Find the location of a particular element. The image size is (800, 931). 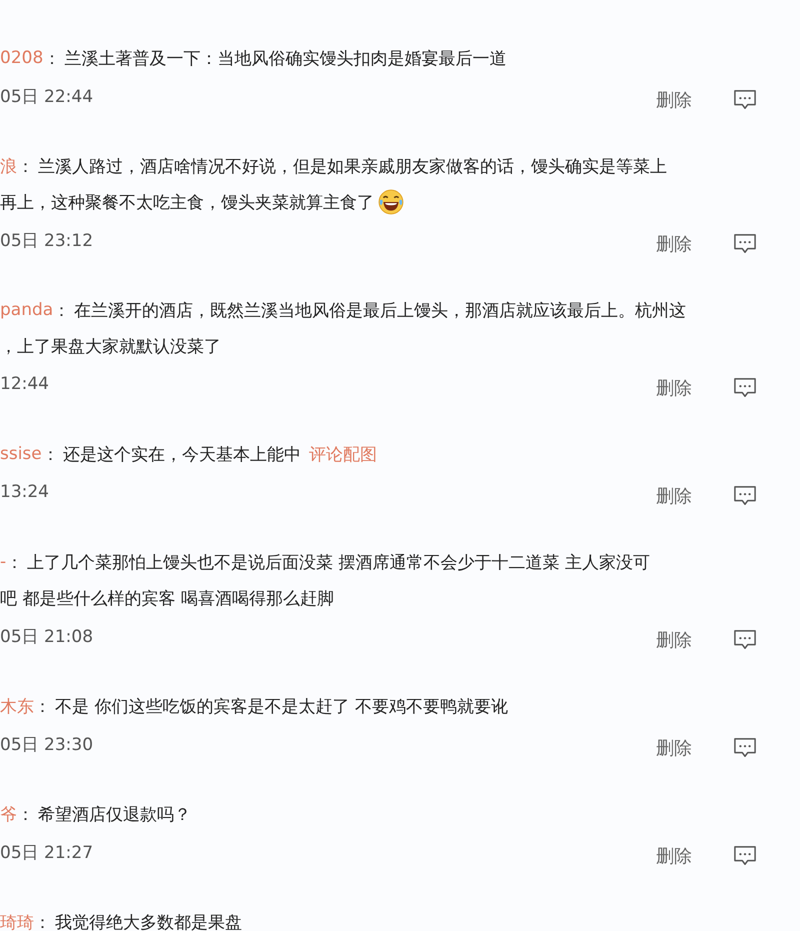

comment-author: - is located at coordinates (3, 562).